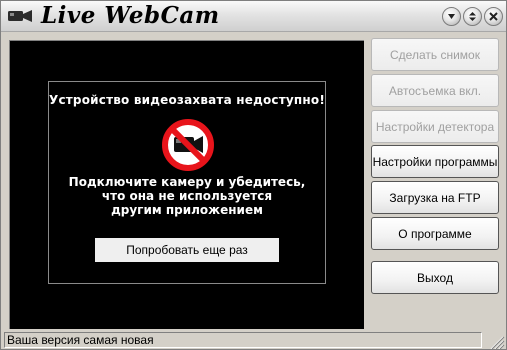  What do you see at coordinates (187, 250) in the screenshot?
I see `retry-button: Попробовать еще раз` at bounding box center [187, 250].